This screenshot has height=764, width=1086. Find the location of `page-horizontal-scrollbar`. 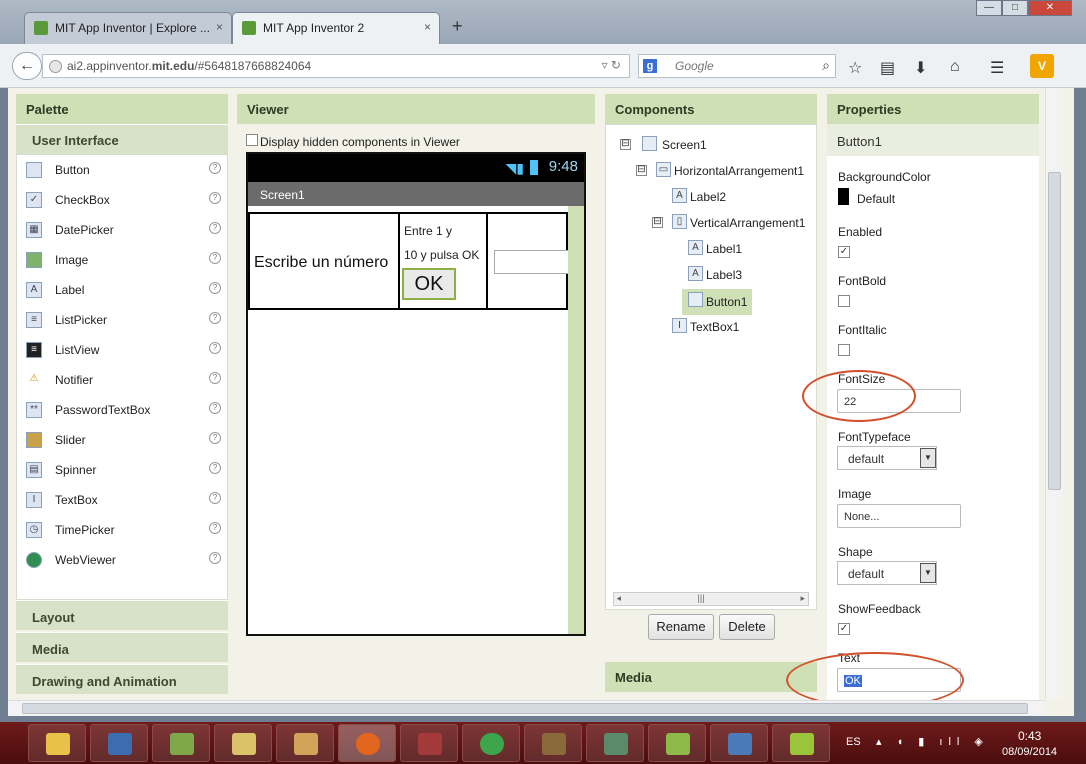

page-horizontal-scrollbar is located at coordinates (526, 708).